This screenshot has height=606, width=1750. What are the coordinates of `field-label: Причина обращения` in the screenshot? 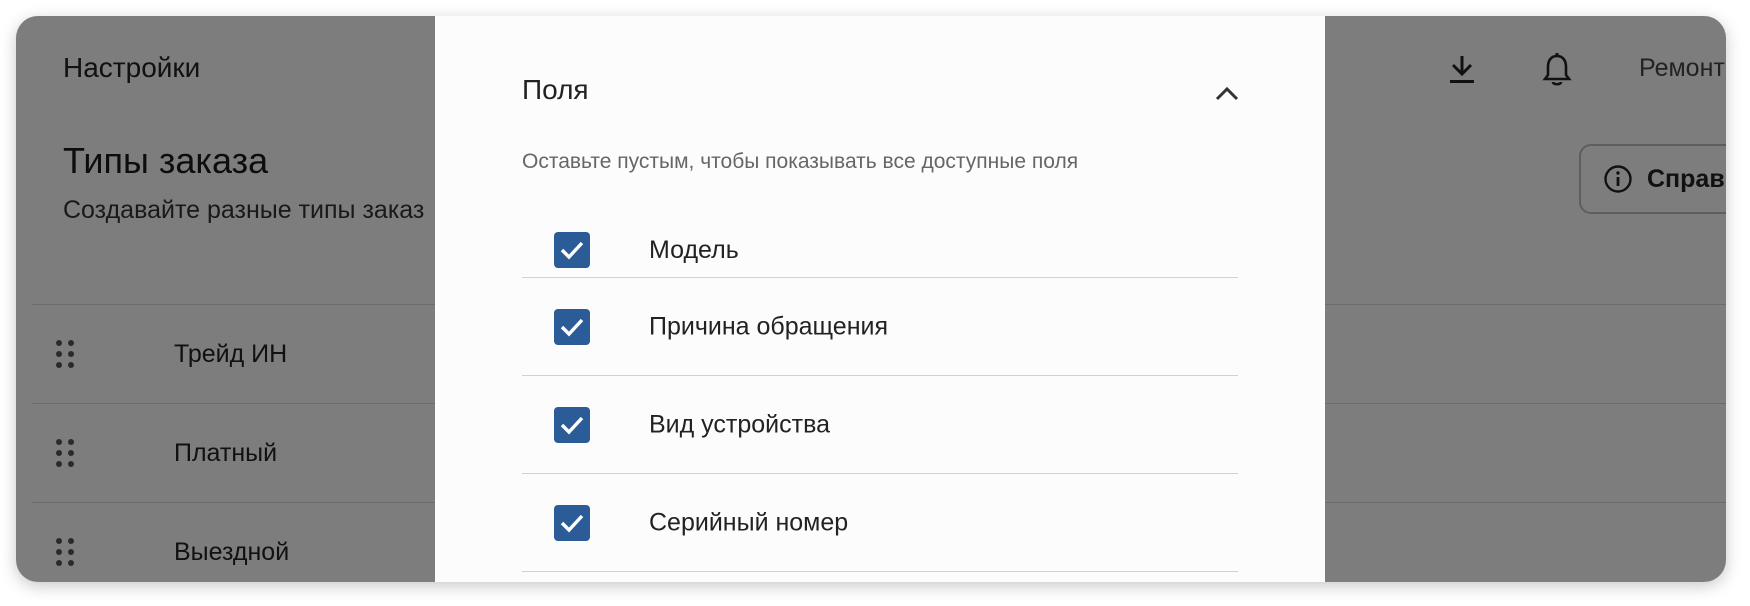 It's located at (769, 326).